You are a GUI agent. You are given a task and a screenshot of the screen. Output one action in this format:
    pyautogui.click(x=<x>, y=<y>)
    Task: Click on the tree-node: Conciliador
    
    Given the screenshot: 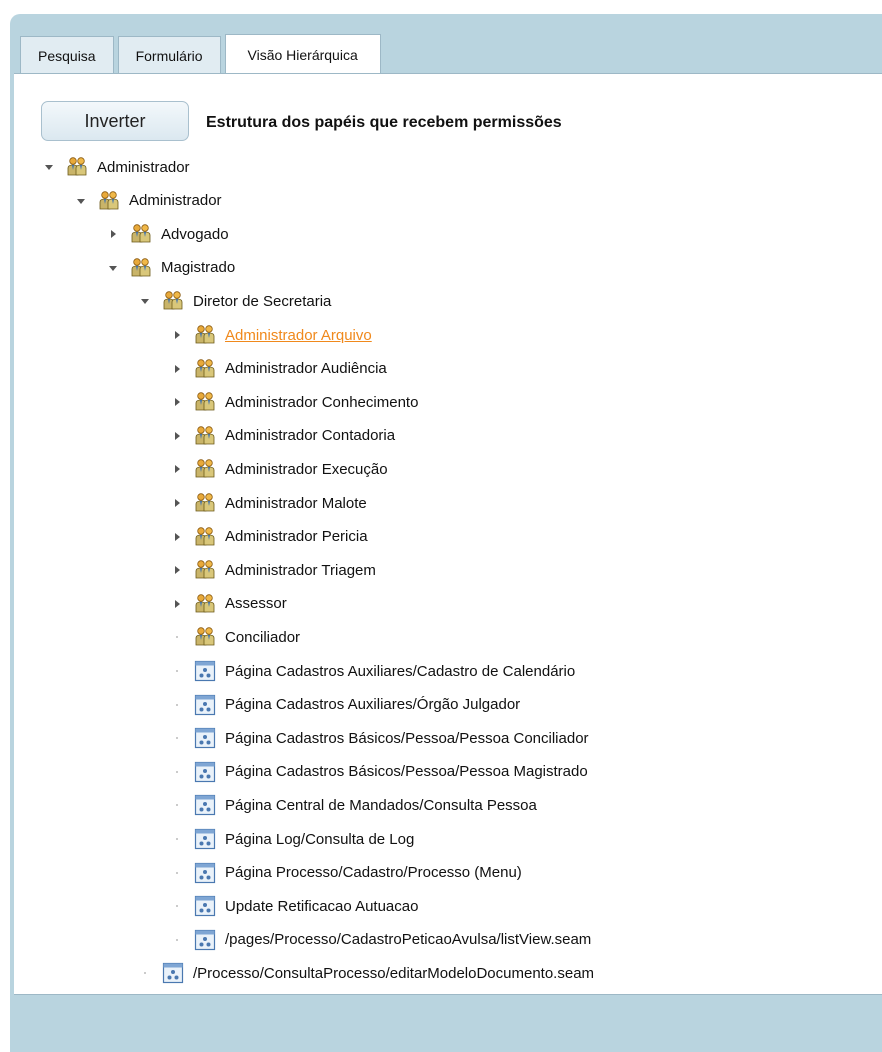 What is the action you would take?
    pyautogui.click(x=235, y=637)
    